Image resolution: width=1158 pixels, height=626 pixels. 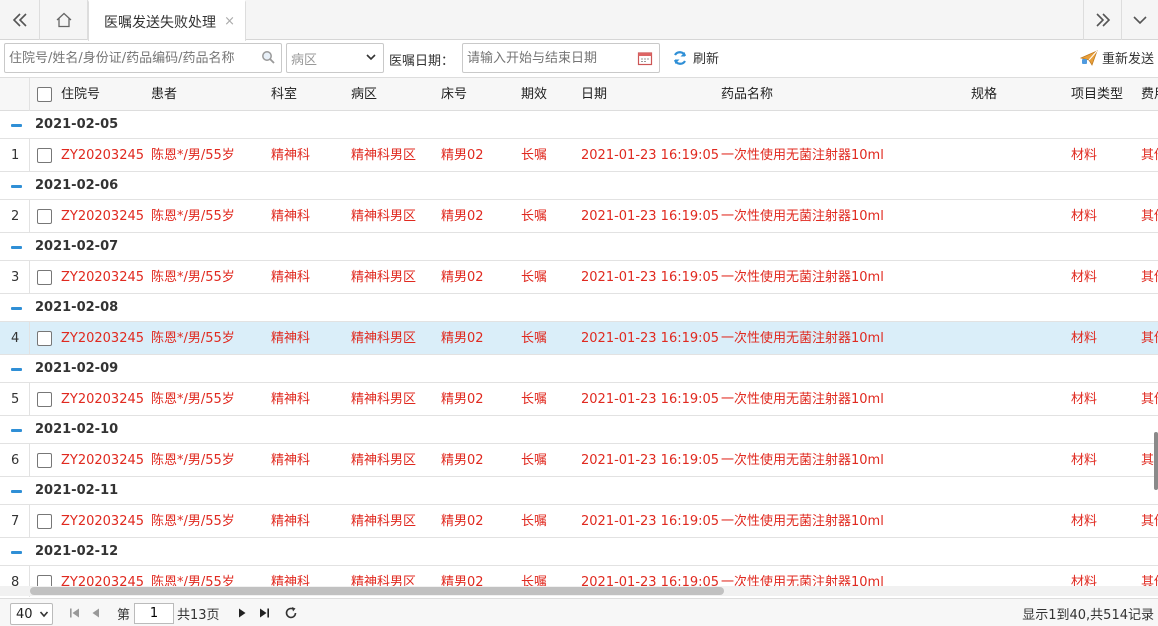 What do you see at coordinates (594, 94) in the screenshot?
I see `header-date: 日期` at bounding box center [594, 94].